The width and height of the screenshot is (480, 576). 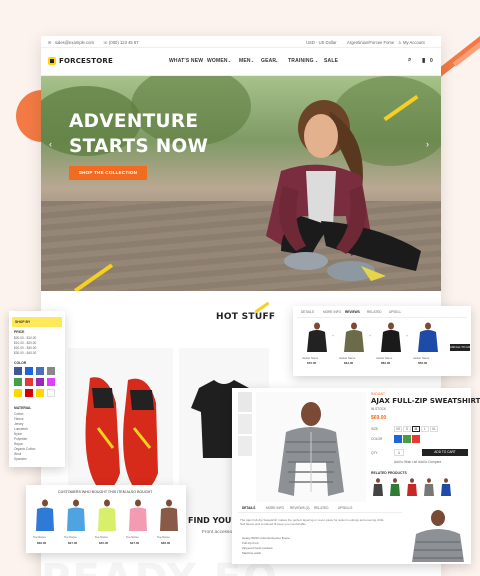 I want to click on related-tab: DETAILS, so click(x=307, y=312).